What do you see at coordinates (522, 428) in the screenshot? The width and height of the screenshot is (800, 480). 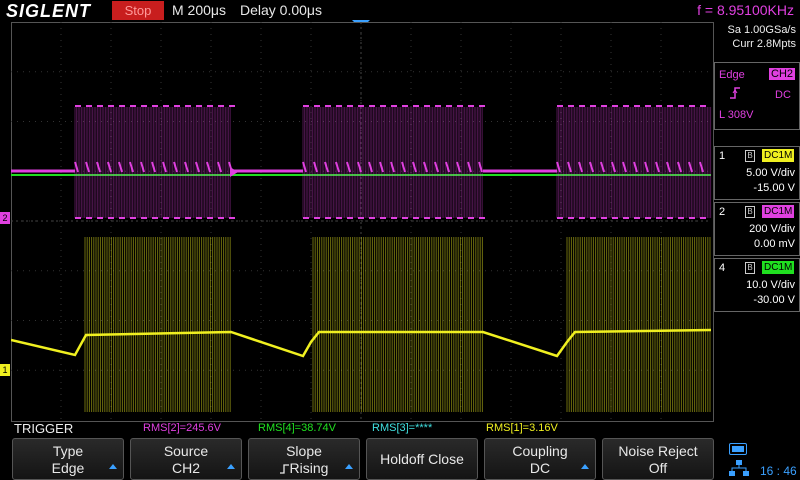 I see `rms-ch1: RMS[1]=3.16V` at bounding box center [522, 428].